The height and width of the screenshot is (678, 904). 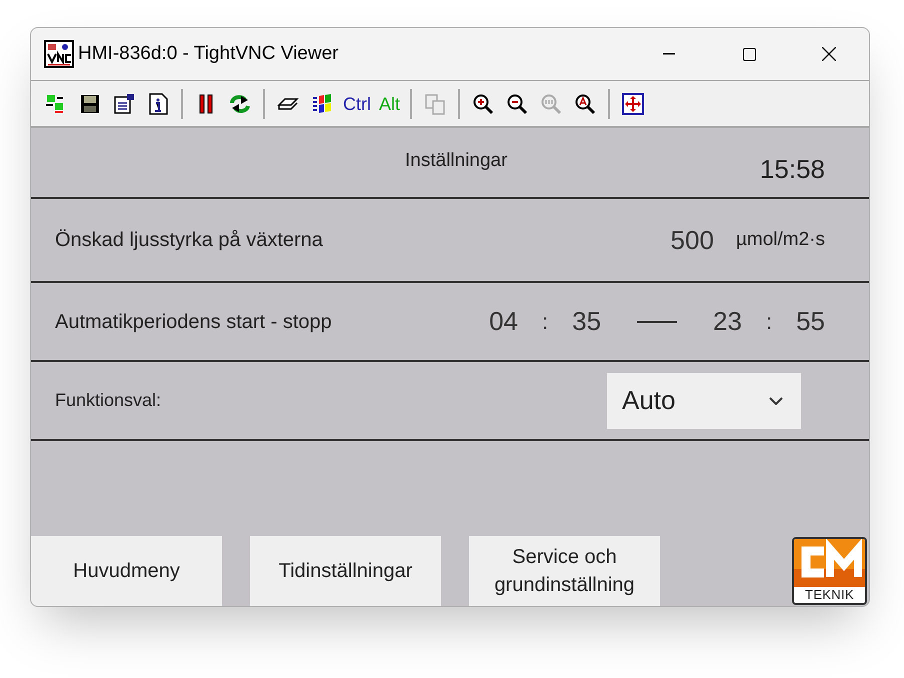 I want to click on start-hour-field: 04, so click(x=503, y=321).